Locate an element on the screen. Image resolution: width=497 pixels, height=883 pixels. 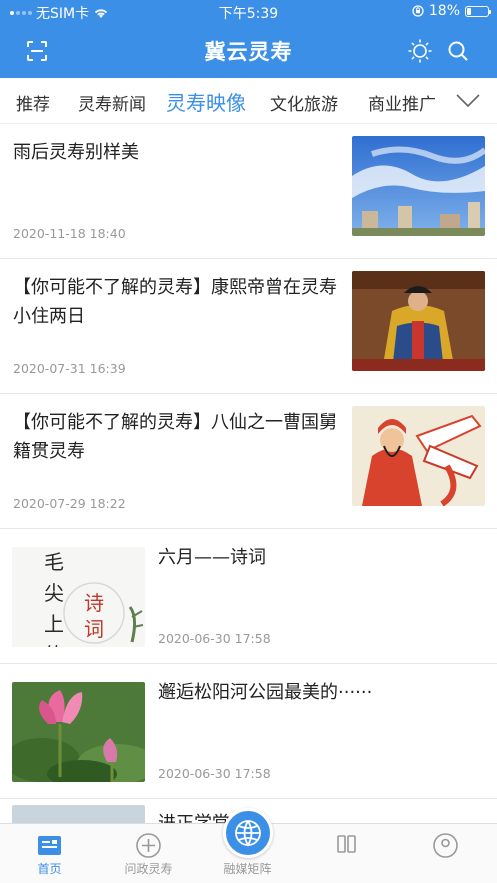
expand-tabs-button is located at coordinates (468, 100).